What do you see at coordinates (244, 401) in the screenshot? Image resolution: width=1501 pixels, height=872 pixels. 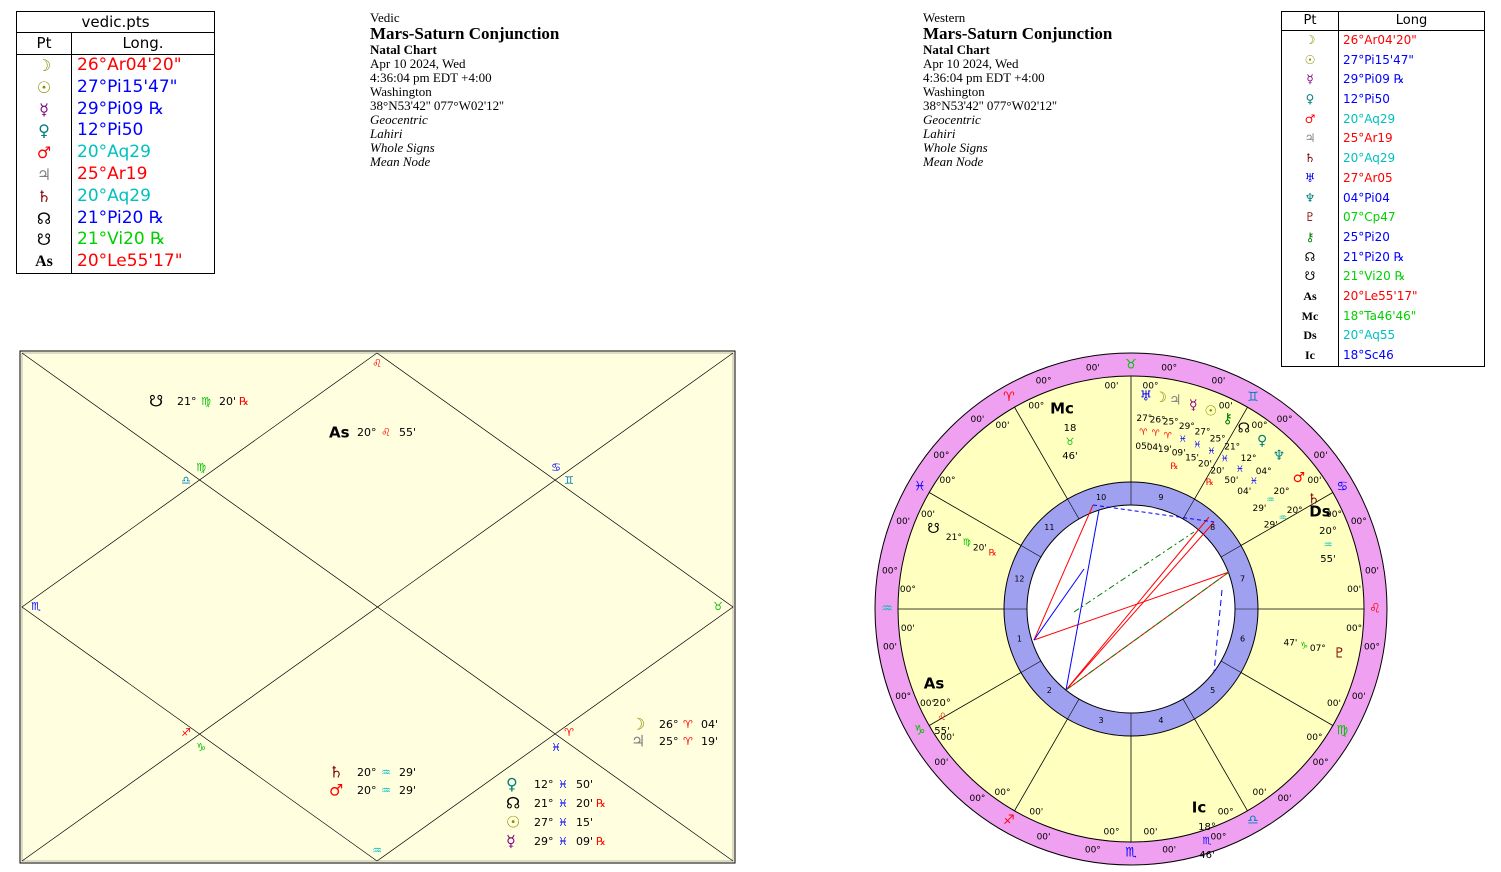 I see `retrograde-icon: ℞` at bounding box center [244, 401].